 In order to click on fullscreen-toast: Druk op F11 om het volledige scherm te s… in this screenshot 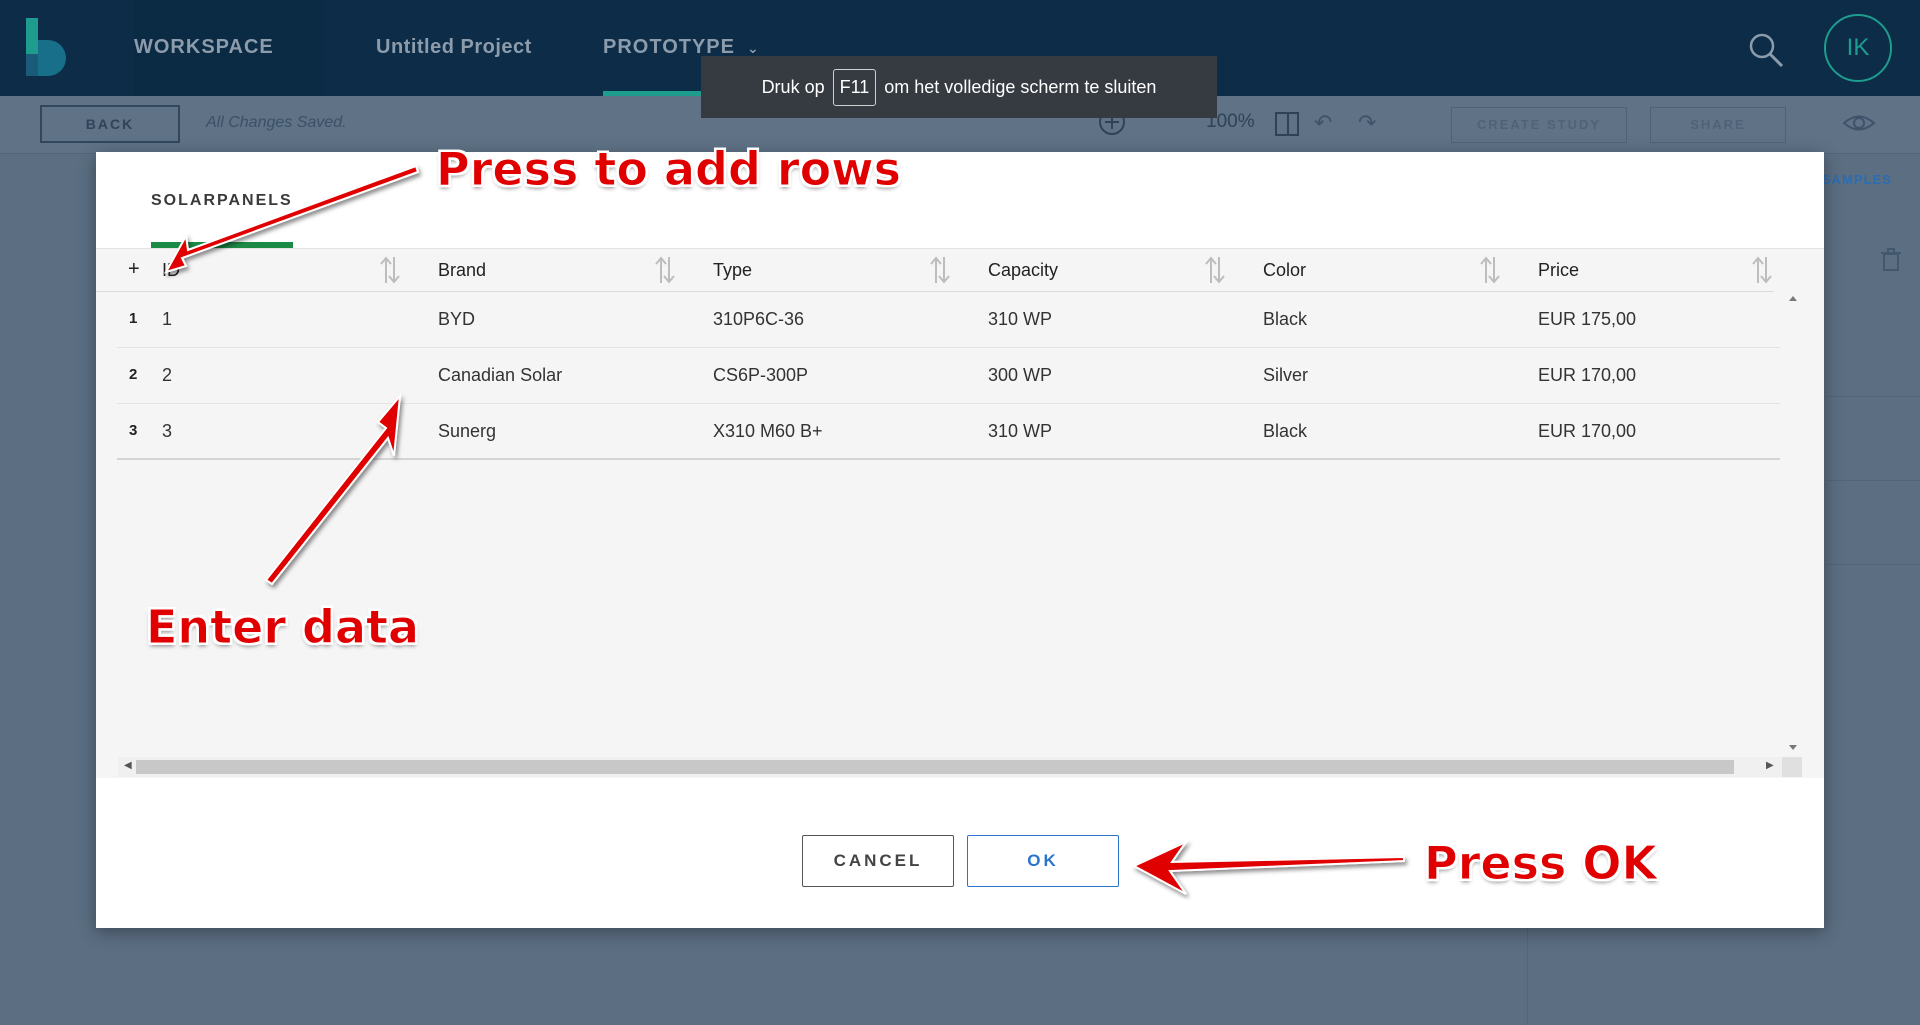, I will do `click(959, 87)`.